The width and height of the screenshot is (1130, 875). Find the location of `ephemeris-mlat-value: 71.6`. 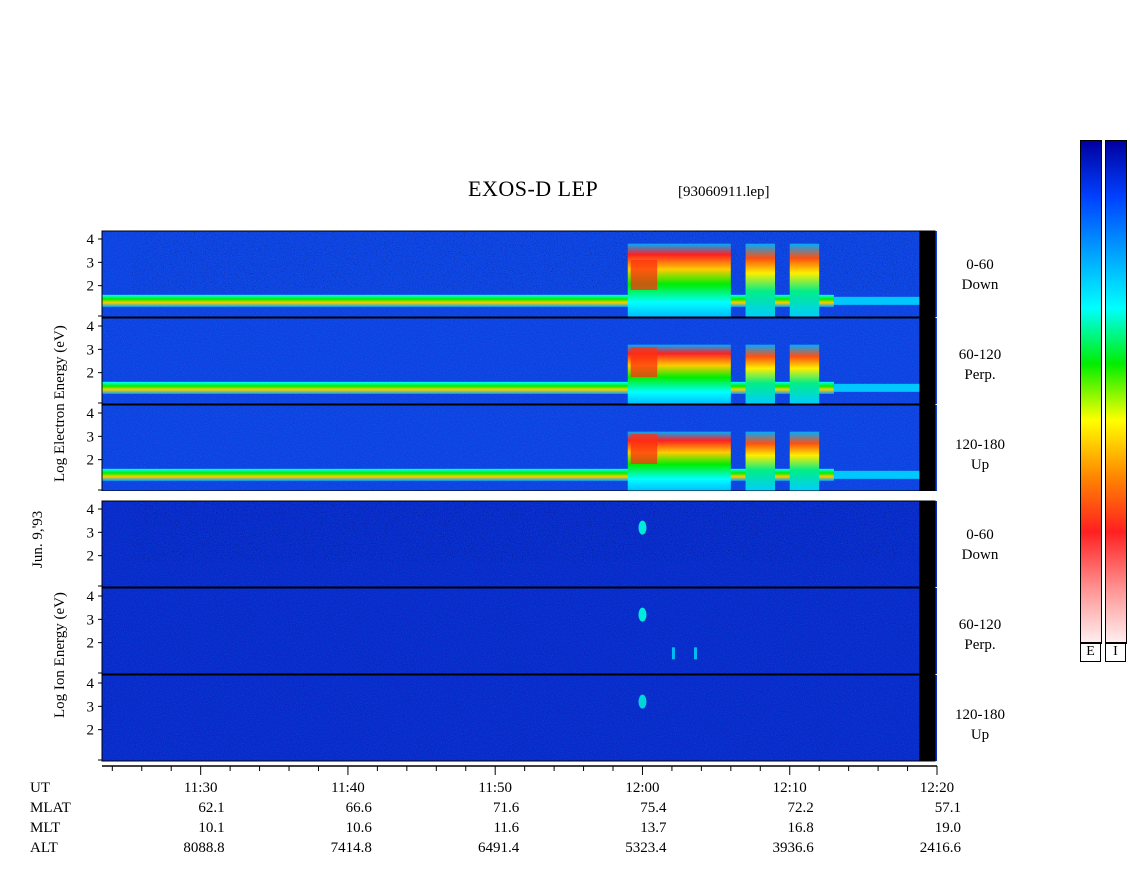

ephemeris-mlat-value: 71.6 is located at coordinates (506, 808).